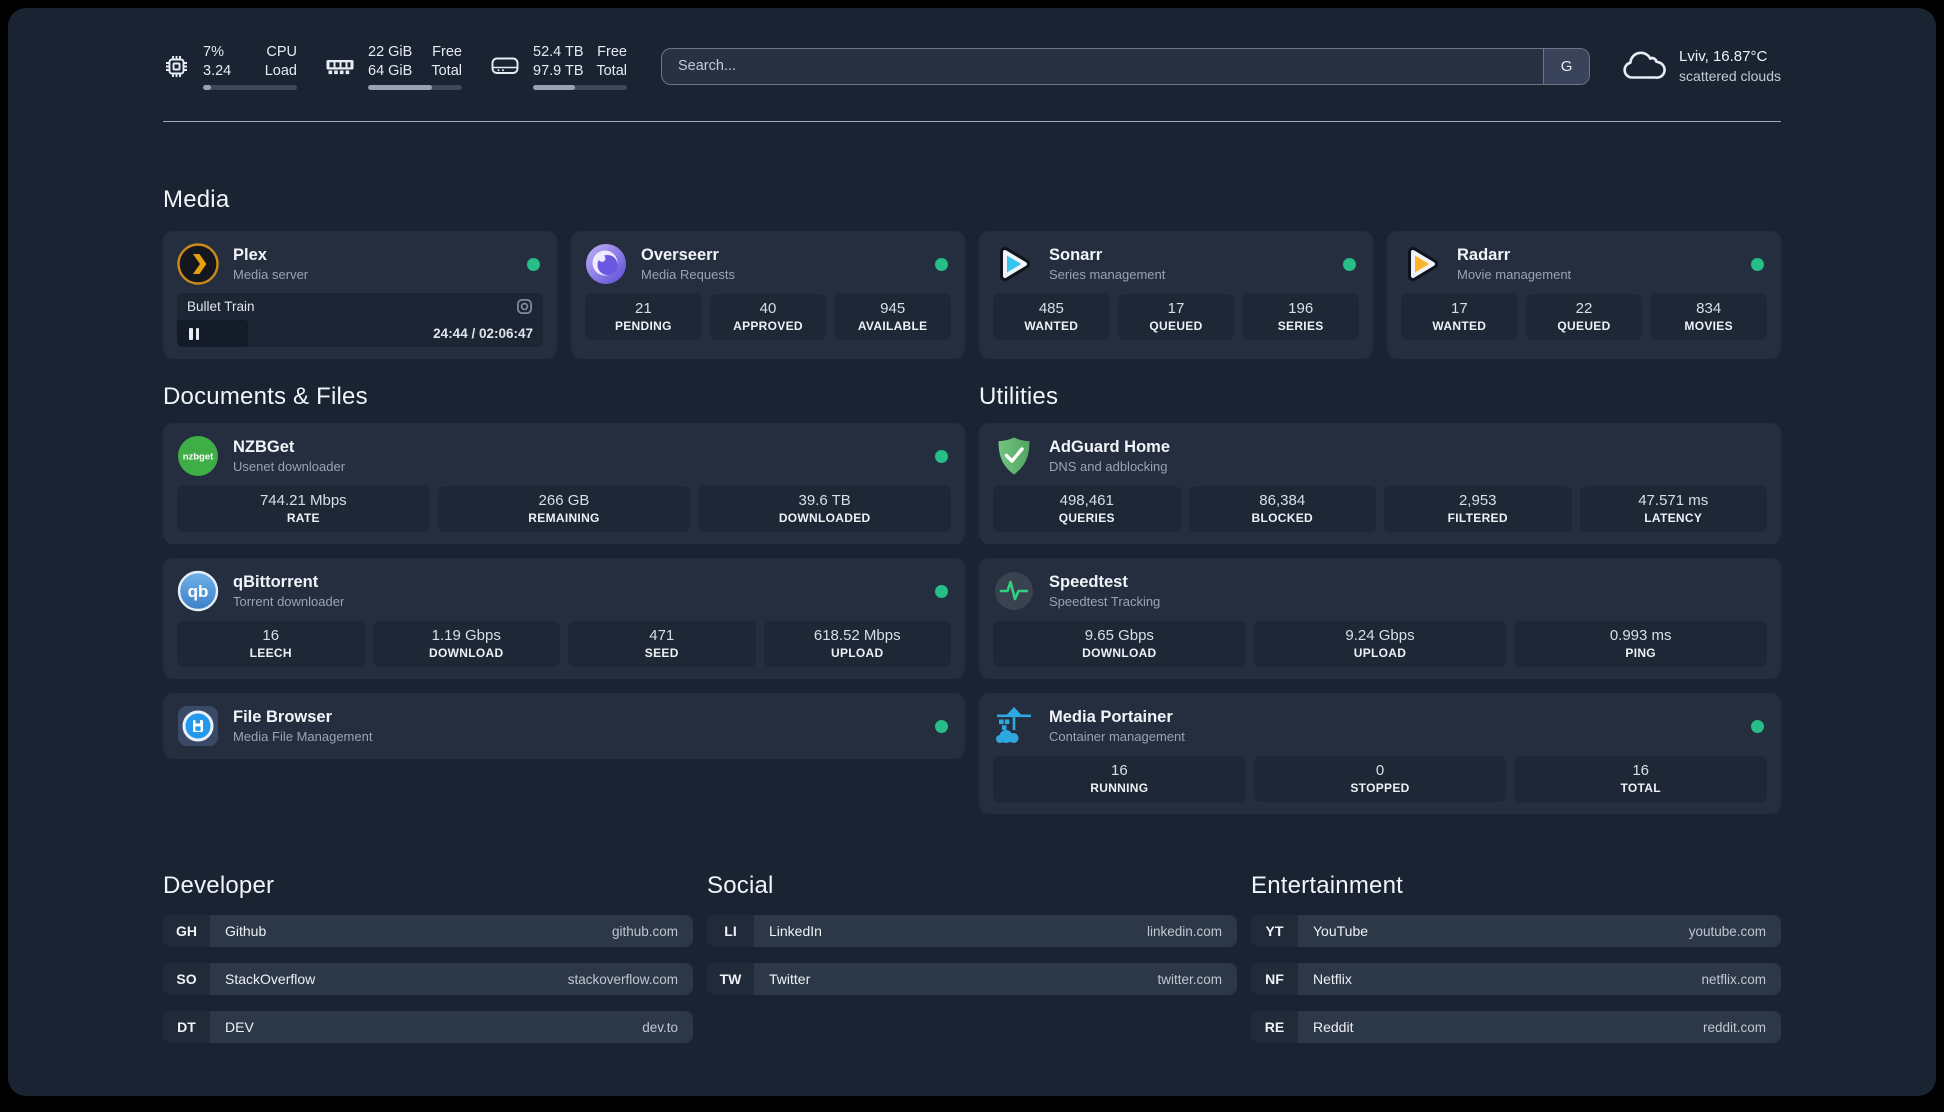 This screenshot has height=1112, width=1944. What do you see at coordinates (1333, 1027) in the screenshot?
I see `bookmark-name: Reddit` at bounding box center [1333, 1027].